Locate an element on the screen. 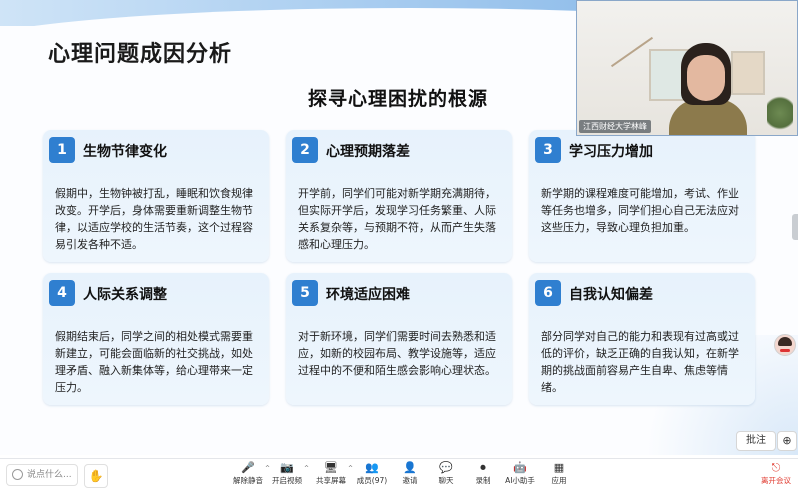 This screenshot has width=798, height=491. speaker-name-tag: 江西财经大学林峰 is located at coordinates (615, 126).